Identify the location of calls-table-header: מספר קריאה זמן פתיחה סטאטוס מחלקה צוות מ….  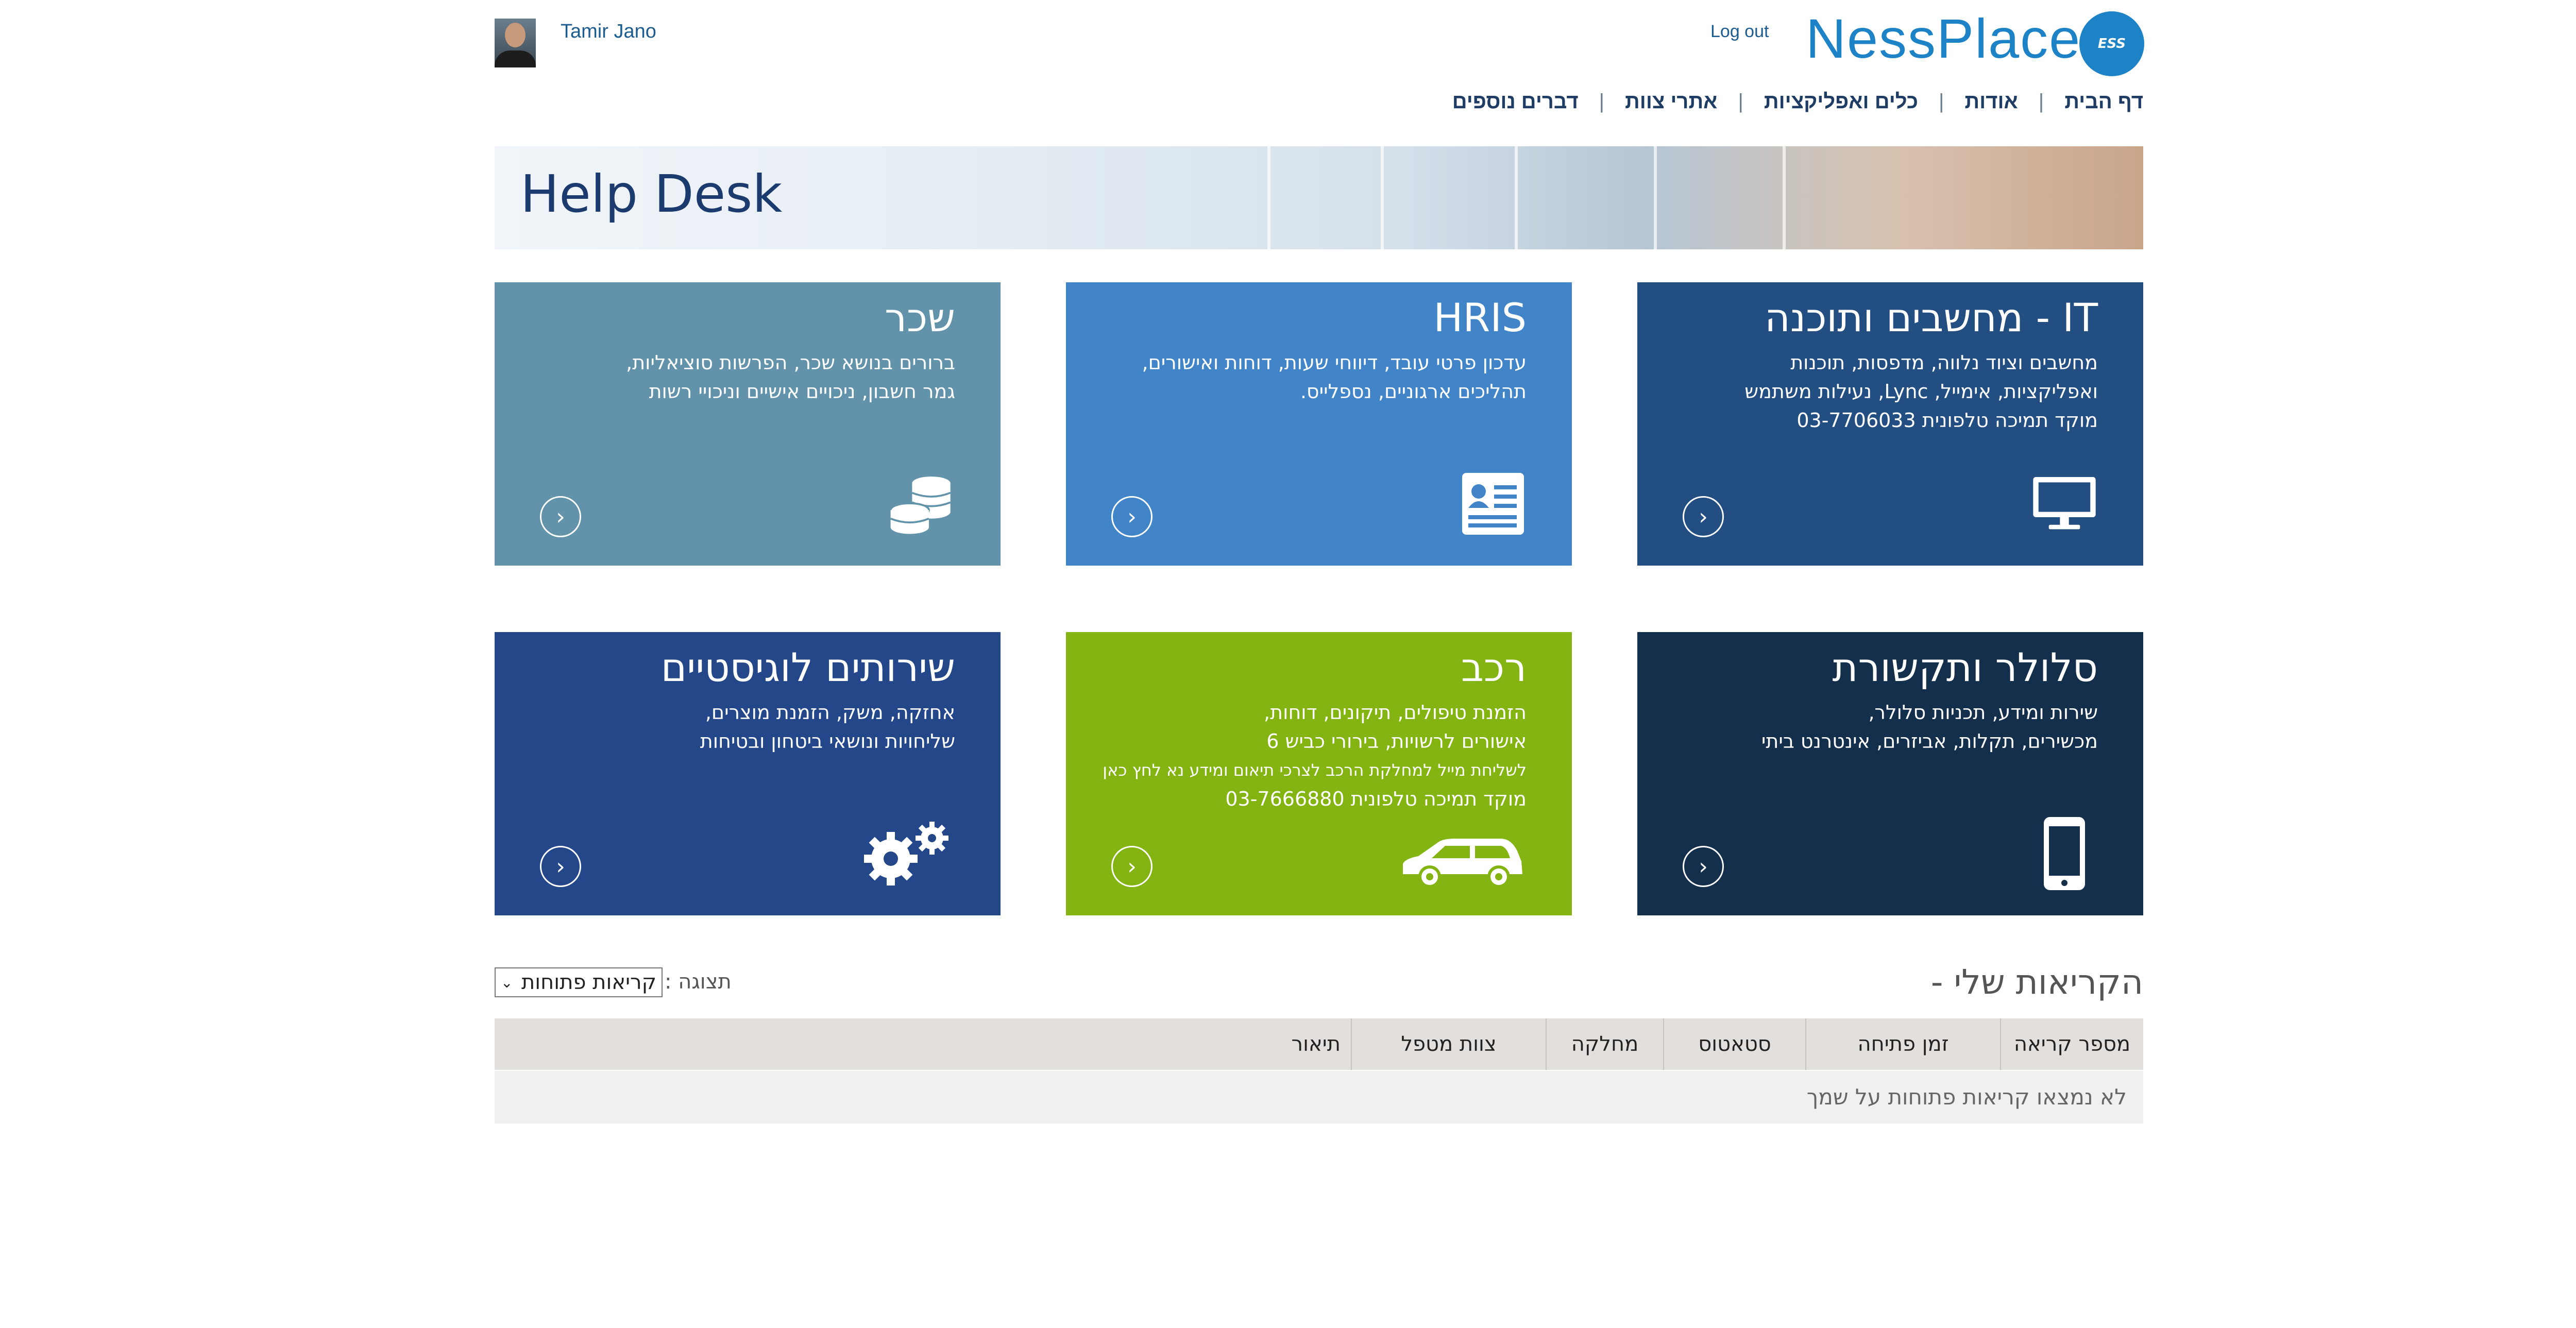
(1319, 1044).